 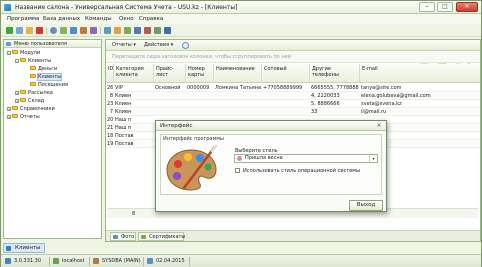 What do you see at coordinates (381, 104) in the screenshot?
I see `table-cell: sveta@svena.kz` at bounding box center [381, 104].